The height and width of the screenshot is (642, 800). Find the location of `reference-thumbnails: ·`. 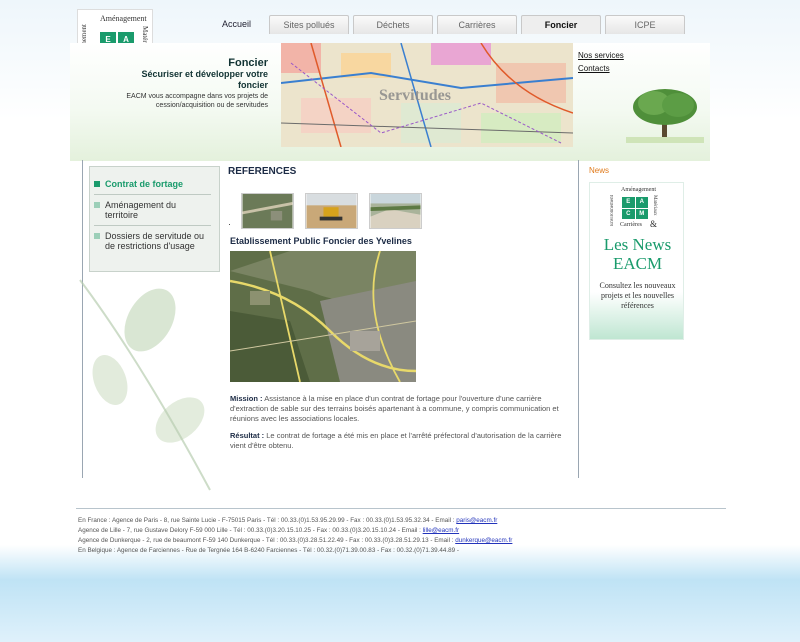

reference-thumbnails: · is located at coordinates (330, 211).